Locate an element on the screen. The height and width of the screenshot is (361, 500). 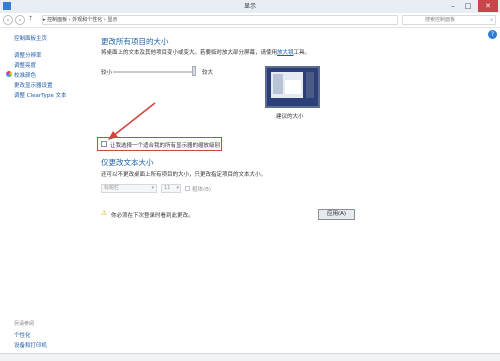
size-slider-track is located at coordinates (154, 72).